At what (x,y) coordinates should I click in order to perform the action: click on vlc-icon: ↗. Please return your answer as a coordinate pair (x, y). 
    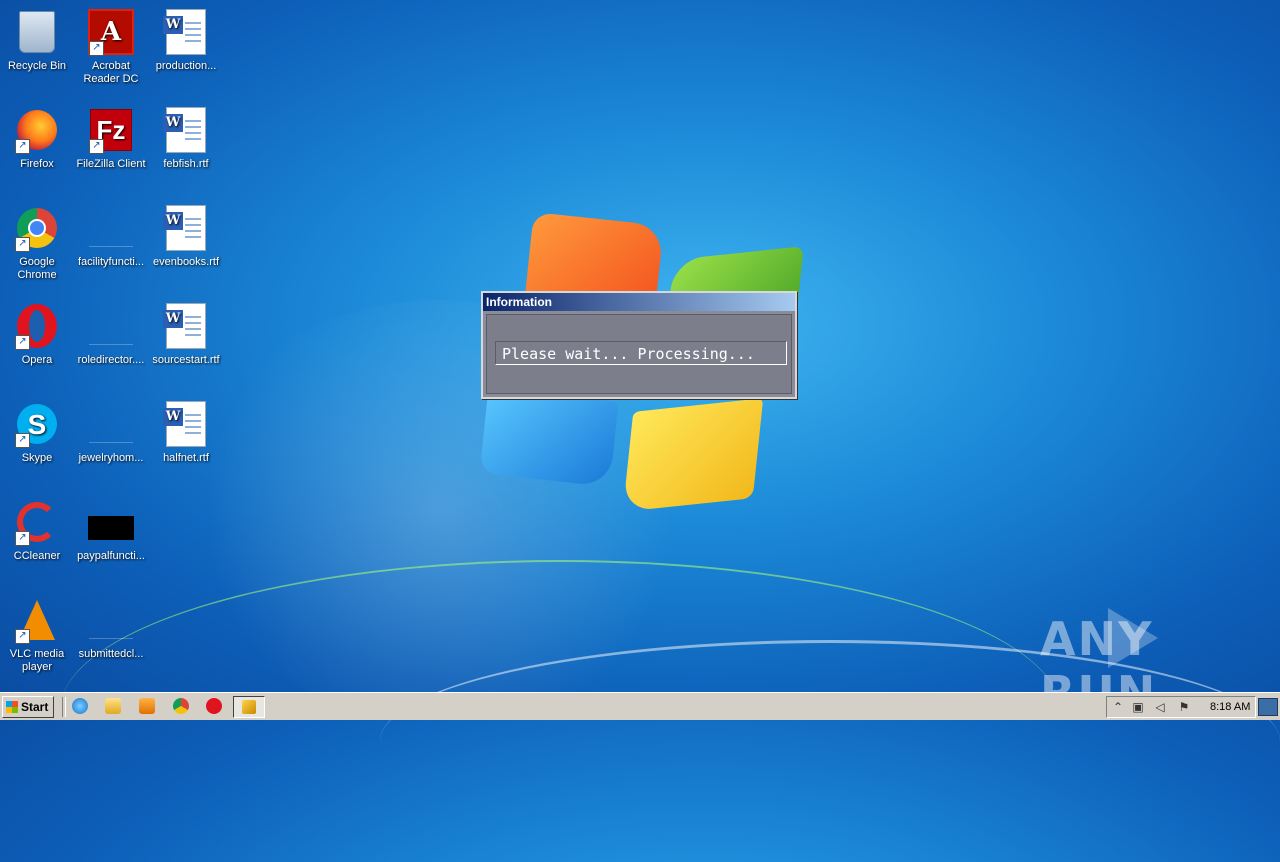
    Looking at the image, I should click on (37, 620).